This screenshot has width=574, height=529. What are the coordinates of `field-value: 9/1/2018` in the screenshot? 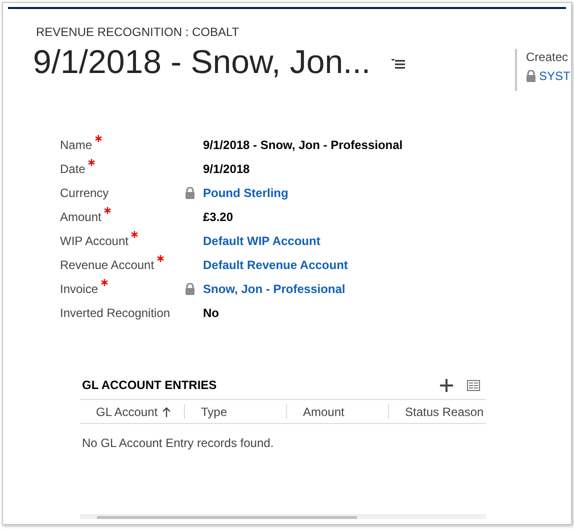 It's located at (226, 169).